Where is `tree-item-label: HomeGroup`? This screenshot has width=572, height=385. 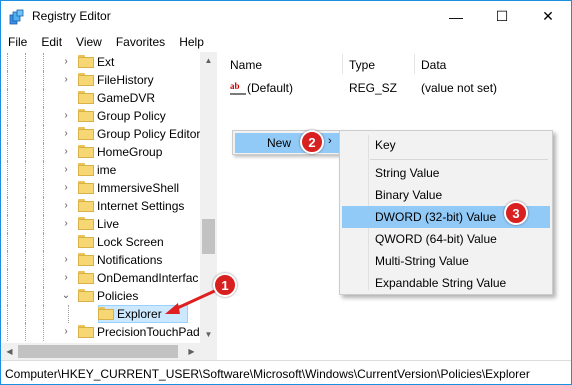 tree-item-label: HomeGroup is located at coordinates (130, 152).